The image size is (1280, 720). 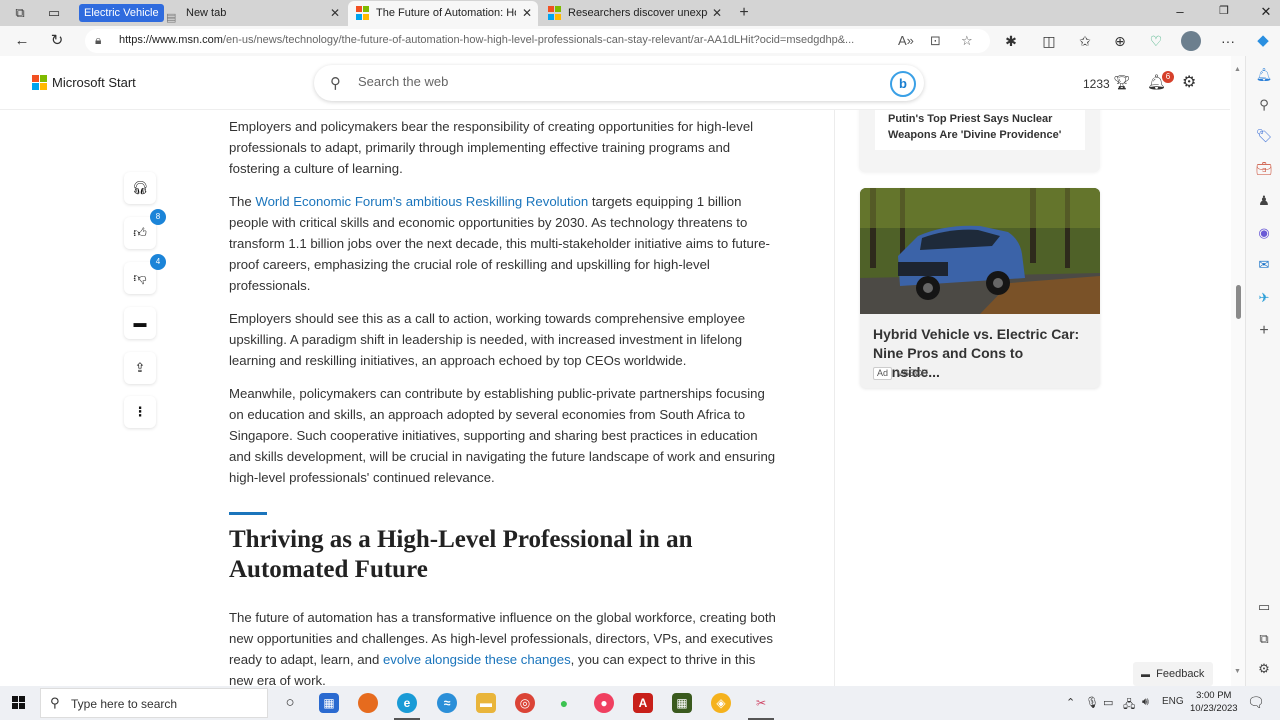 What do you see at coordinates (140, 323) in the screenshot?
I see `comment-button: ▬` at bounding box center [140, 323].